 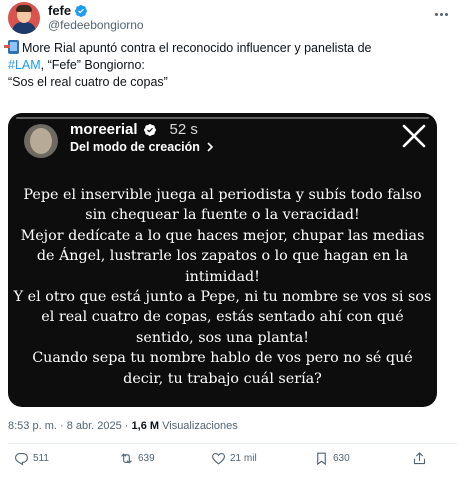 What do you see at coordinates (149, 129) in the screenshot?
I see `story-verified-icon` at bounding box center [149, 129].